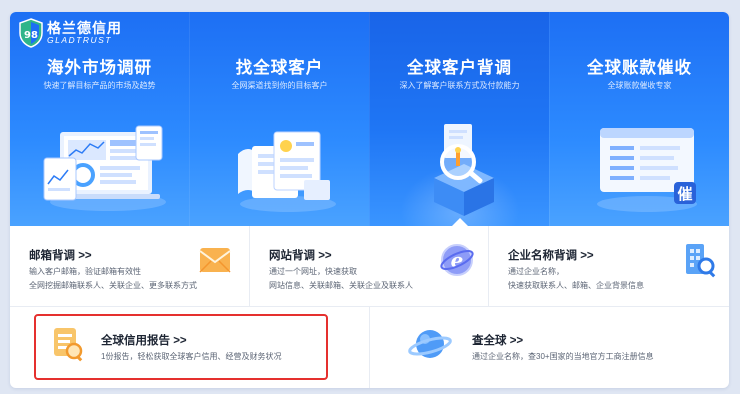 The height and width of the screenshot is (394, 740). I want to click on service-desc-line: 输入客户邮箱，验证邮箱有效性, so click(85, 271).